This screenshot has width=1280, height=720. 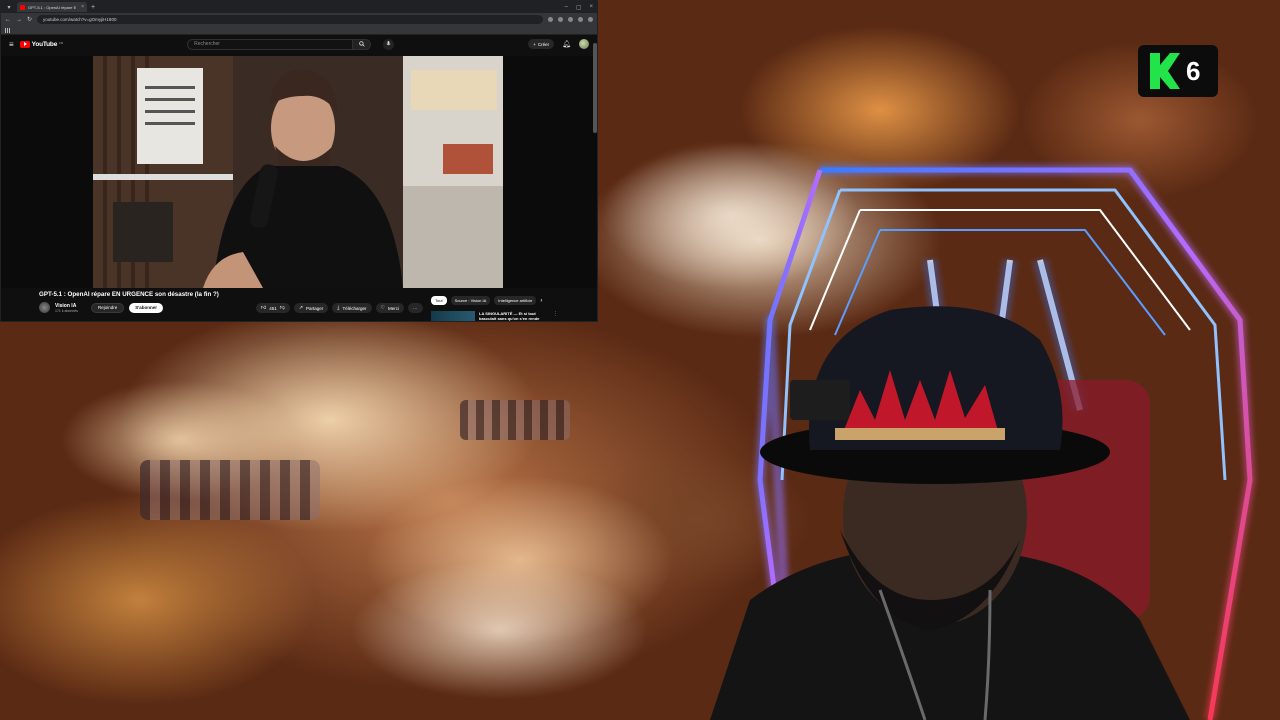 I want to click on browser-tab: GPT-5.1 : OpenAI répare E ×, so click(x=52, y=7).